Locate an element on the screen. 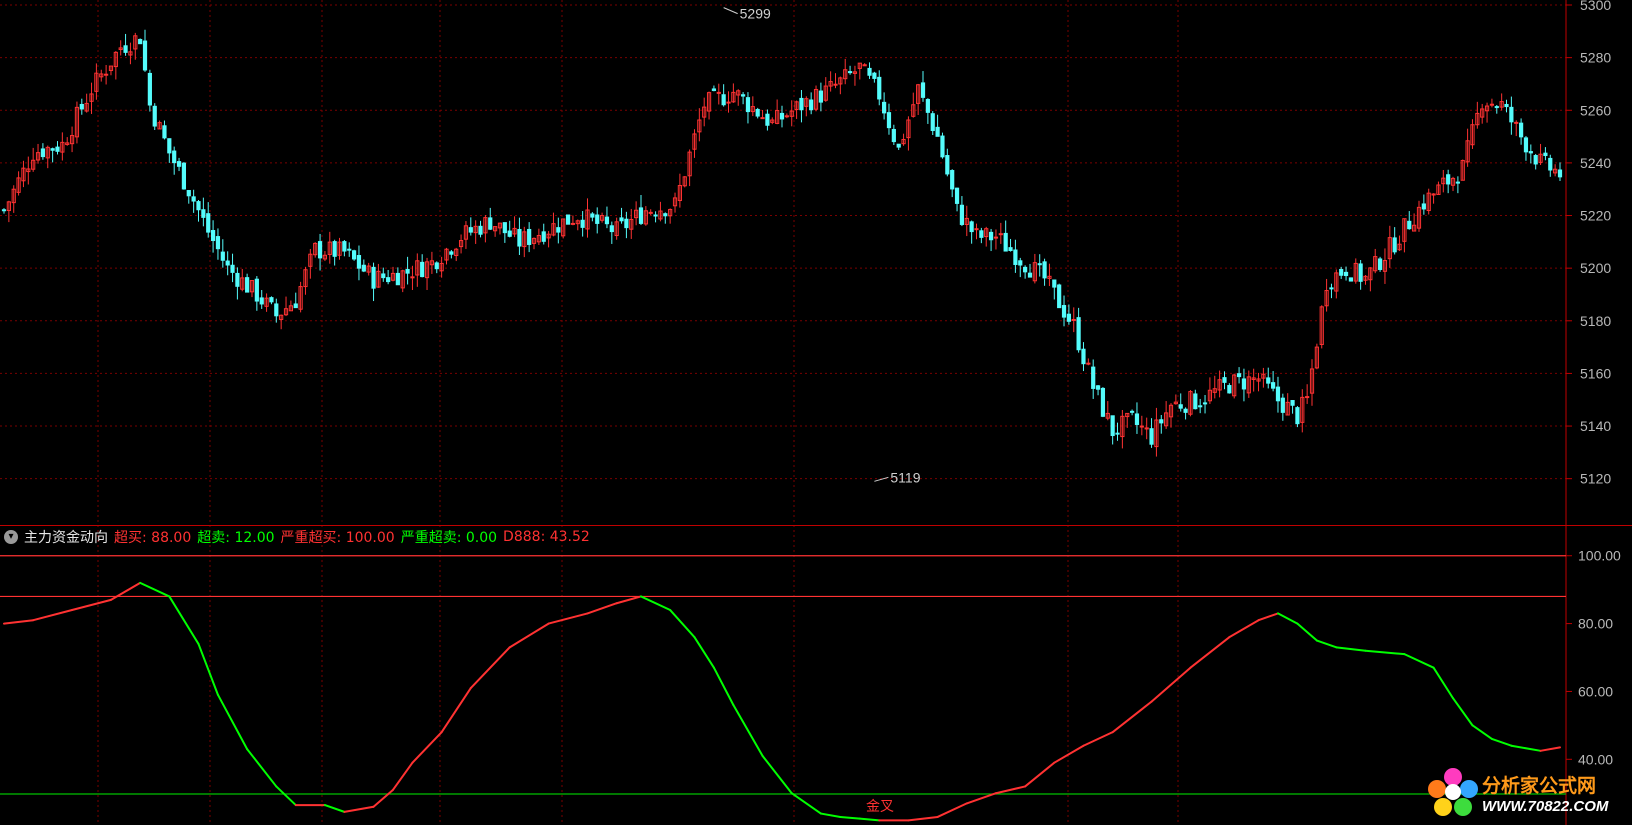 This screenshot has width=1632, height=825. legend-oversold: 超卖: 12.00 is located at coordinates (236, 538).